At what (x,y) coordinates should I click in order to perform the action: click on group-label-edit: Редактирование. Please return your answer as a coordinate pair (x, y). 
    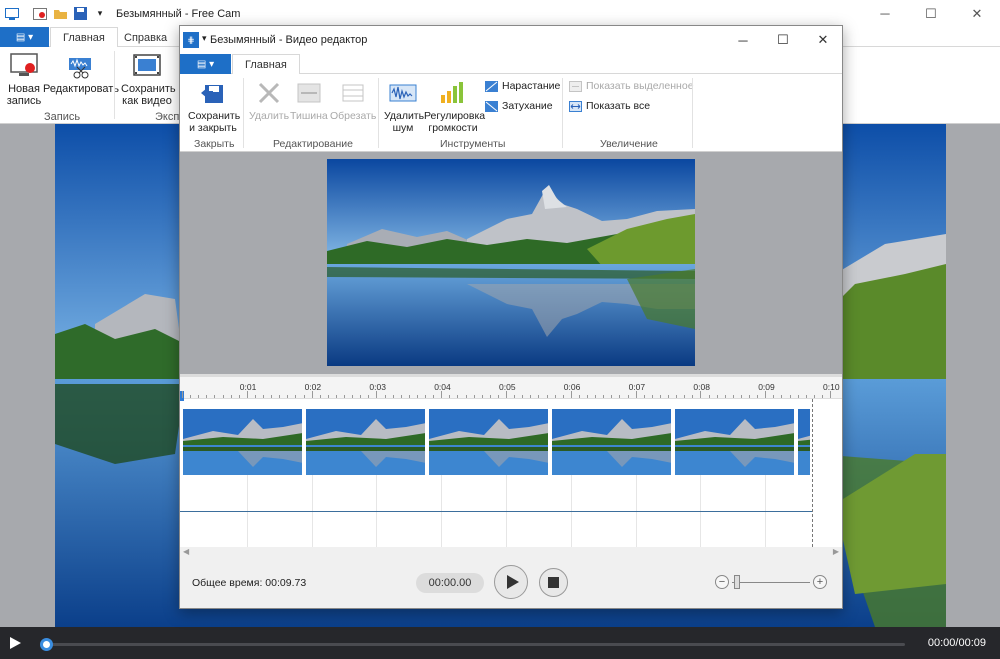
    Looking at the image, I should click on (313, 144).